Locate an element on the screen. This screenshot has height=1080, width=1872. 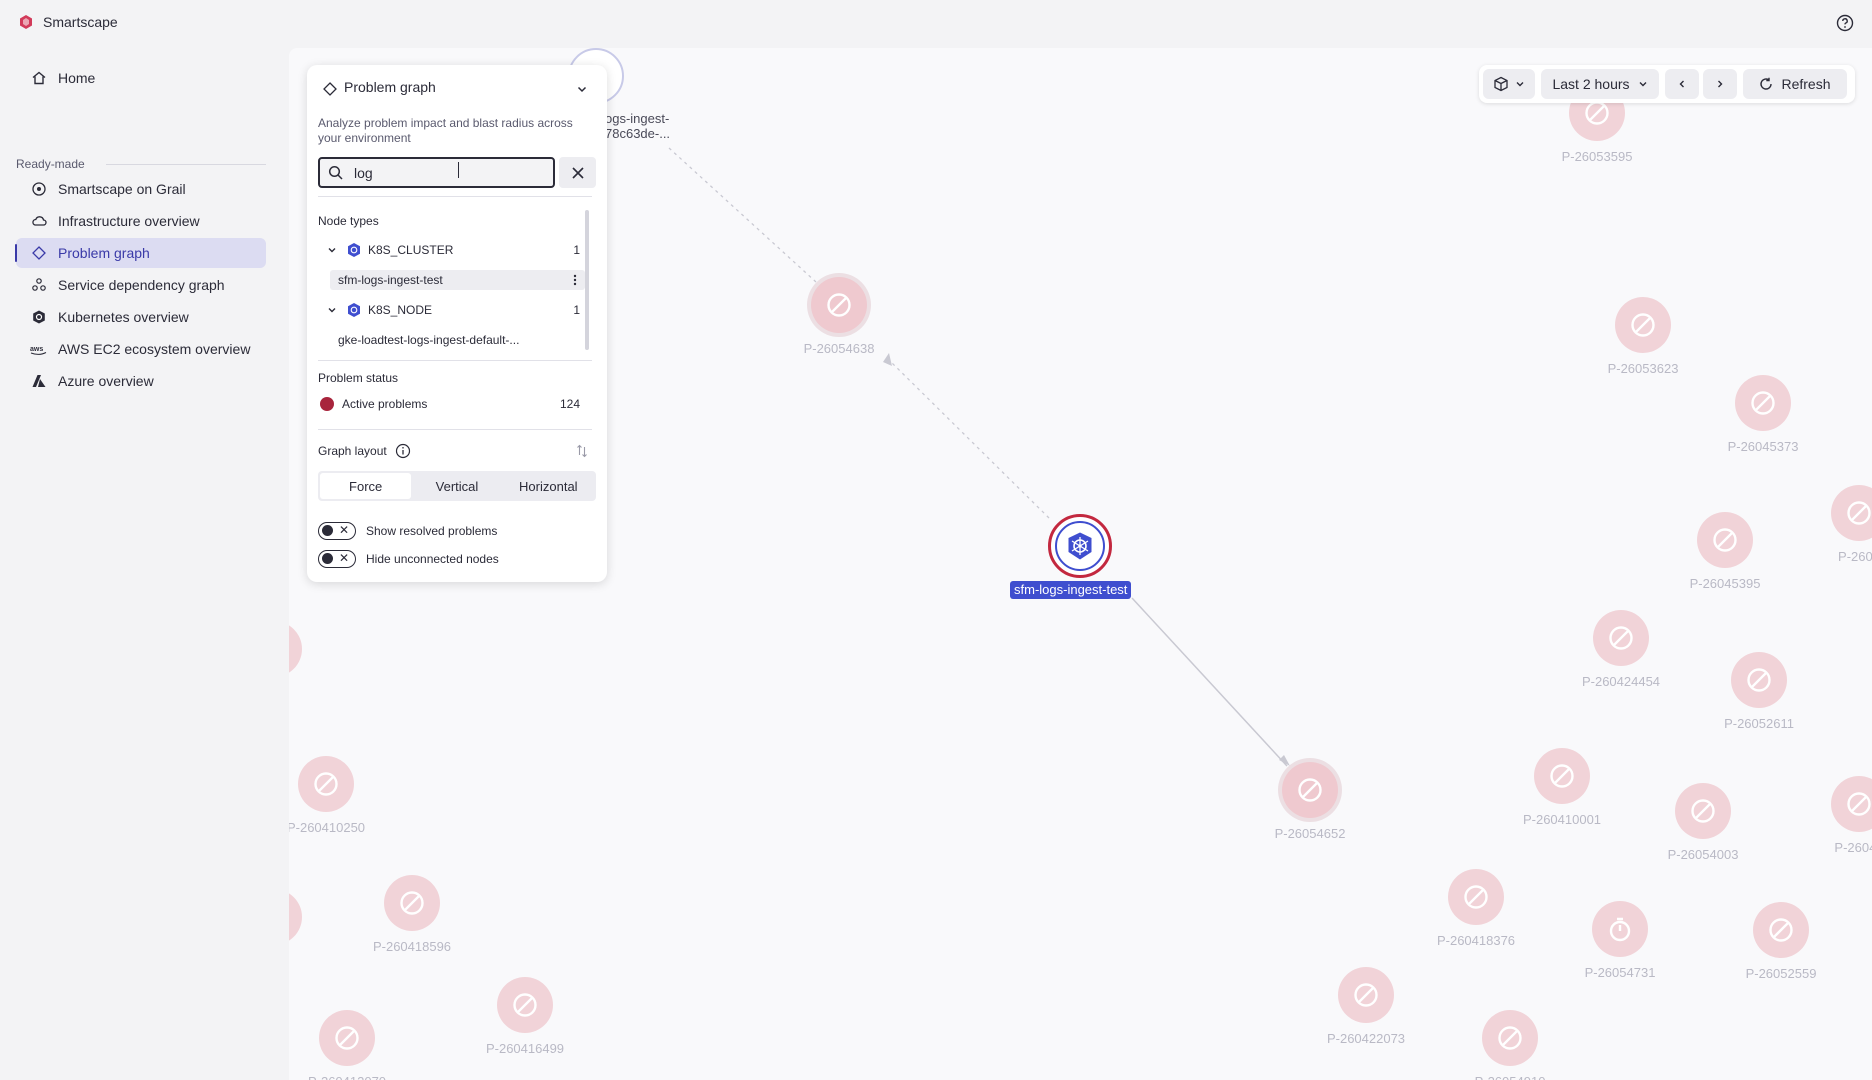
home-icon is located at coordinates (39, 78).